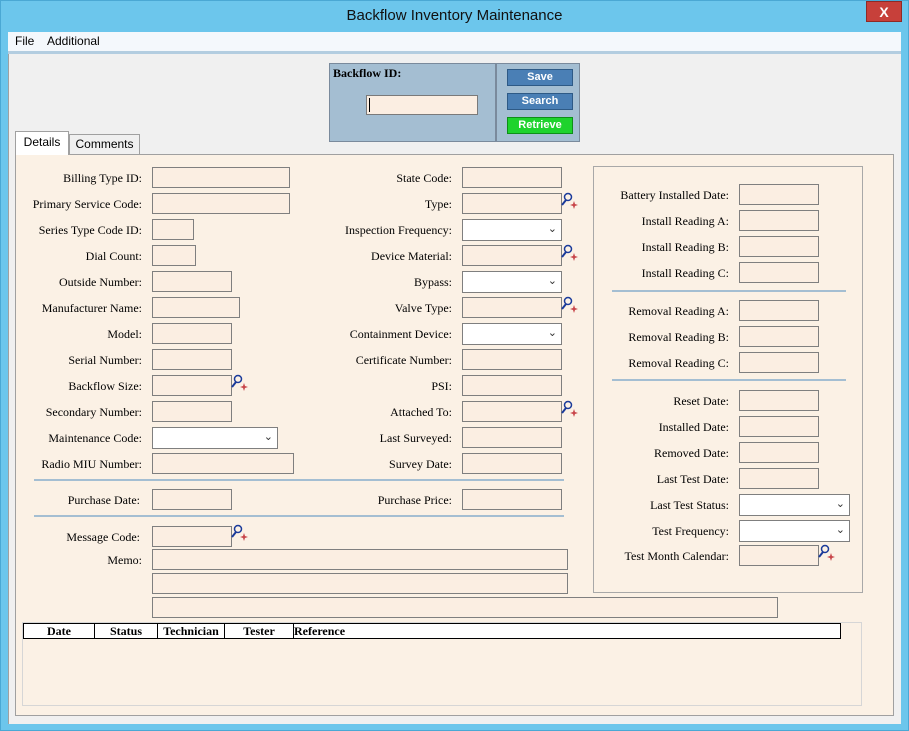  Describe the element at coordinates (105, 360) in the screenshot. I see `serial-number-label: Serial Number:` at that location.